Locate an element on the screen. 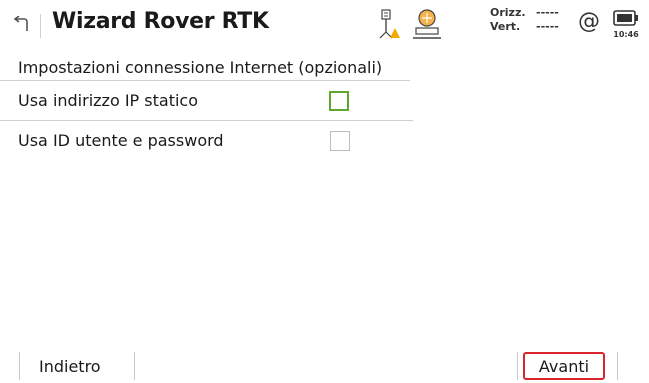 The width and height of the screenshot is (649, 383). static-ip-label: Usa indirizzo IP statico is located at coordinates (108, 100).